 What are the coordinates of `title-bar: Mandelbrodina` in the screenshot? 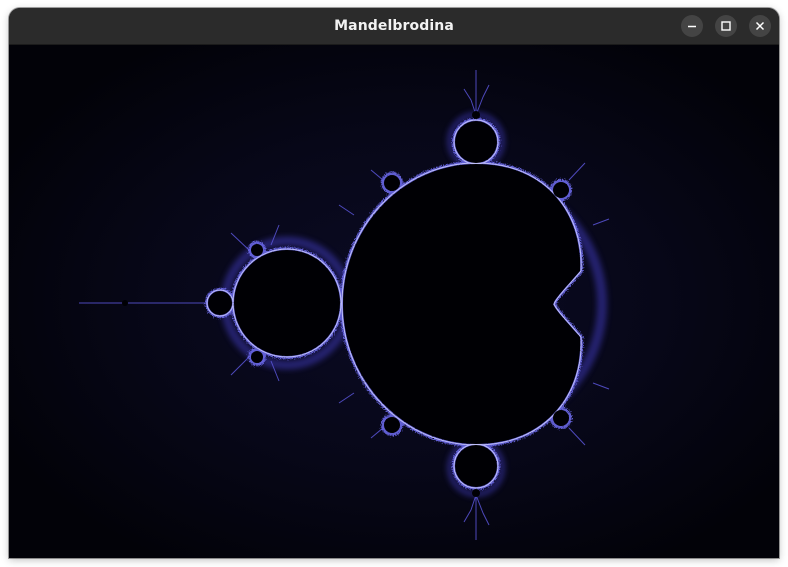 It's located at (394, 26).